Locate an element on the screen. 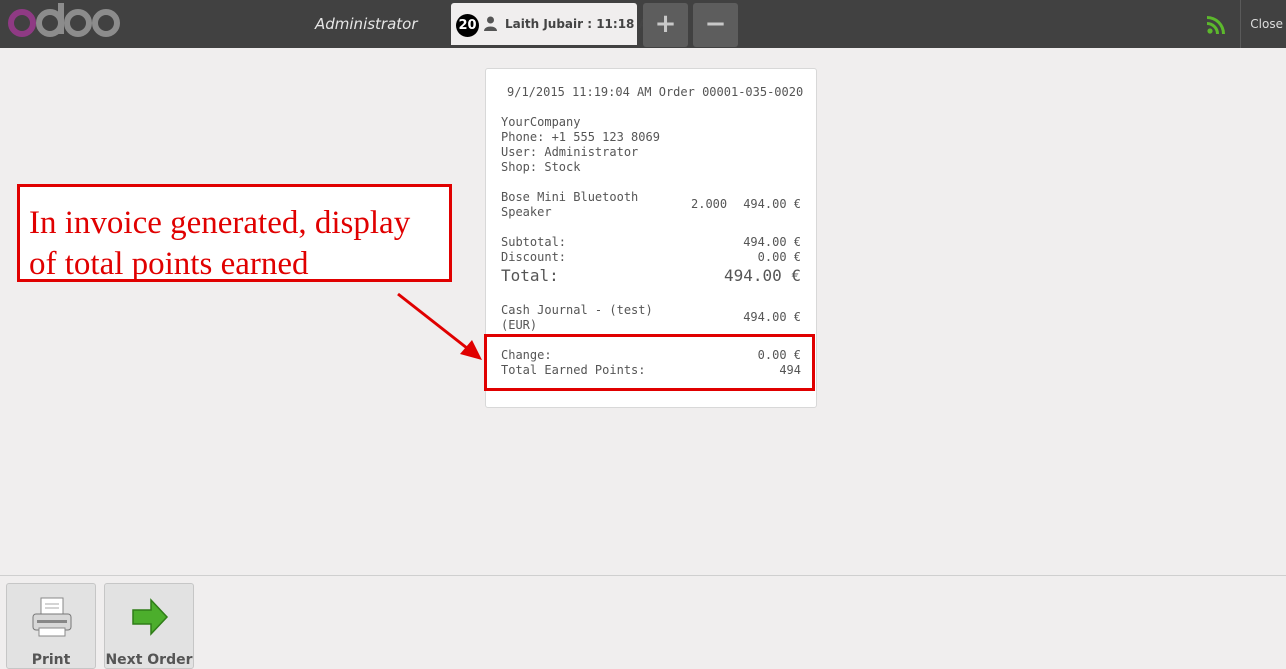 This screenshot has width=1286, height=669. receipt-subtotal-label: Subtotal: is located at coordinates (534, 242).